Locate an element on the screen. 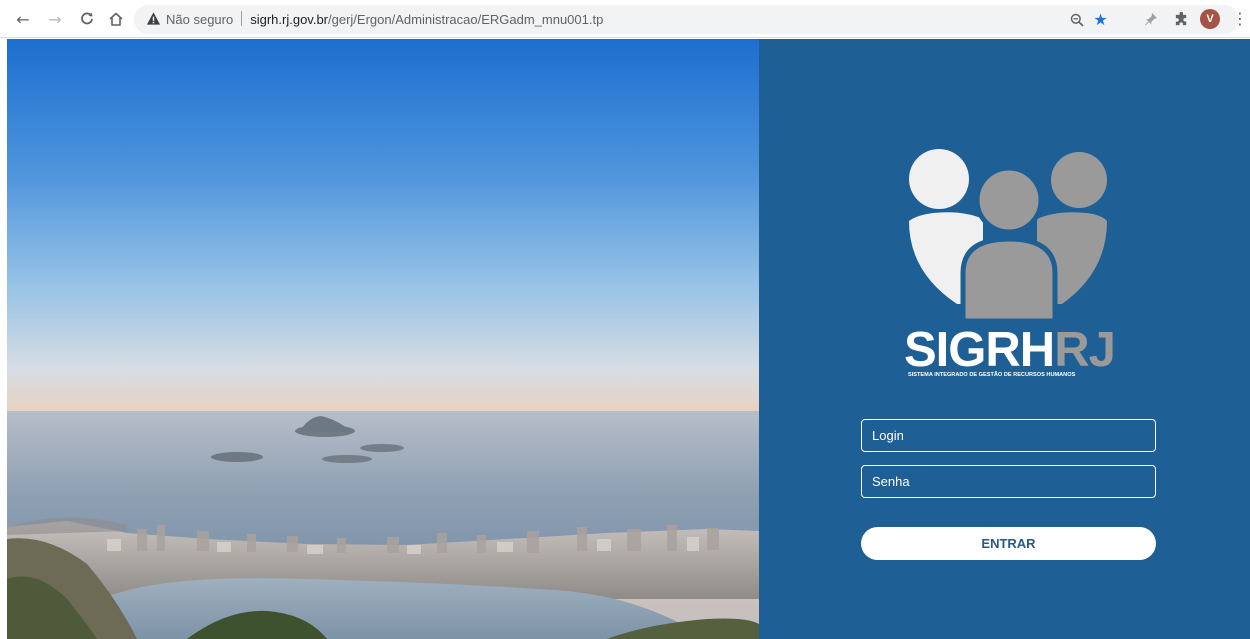 Image resolution: width=1250 pixels, height=639 pixels. pin-icon is located at coordinates (1151, 19).